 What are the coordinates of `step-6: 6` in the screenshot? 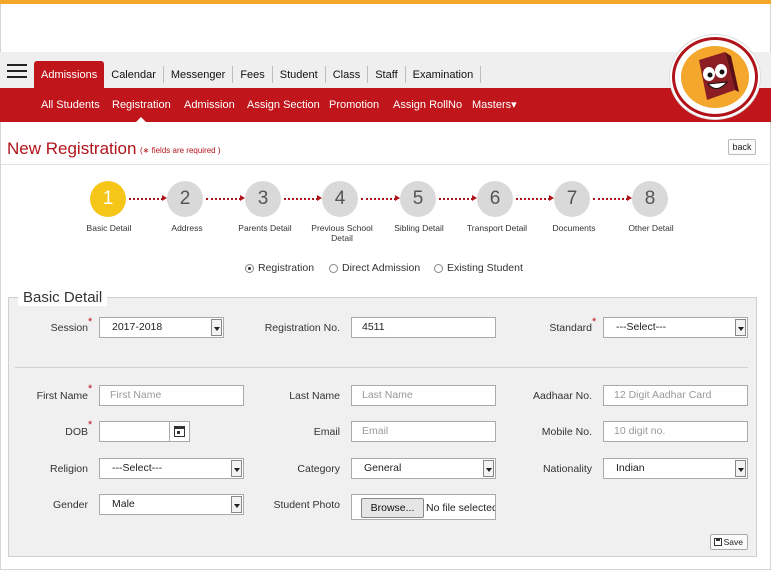 It's located at (495, 199).